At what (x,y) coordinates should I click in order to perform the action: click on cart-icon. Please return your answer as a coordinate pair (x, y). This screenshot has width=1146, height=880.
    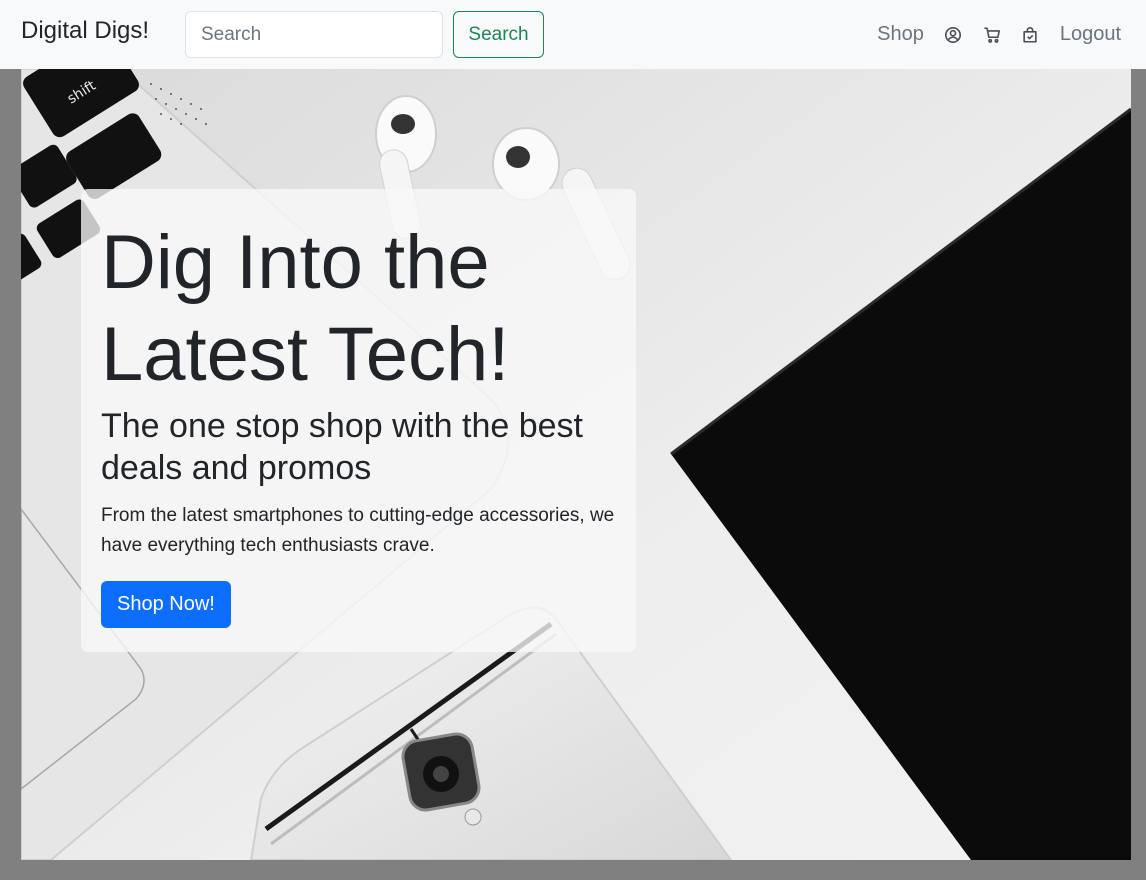
    Looking at the image, I should click on (992, 35).